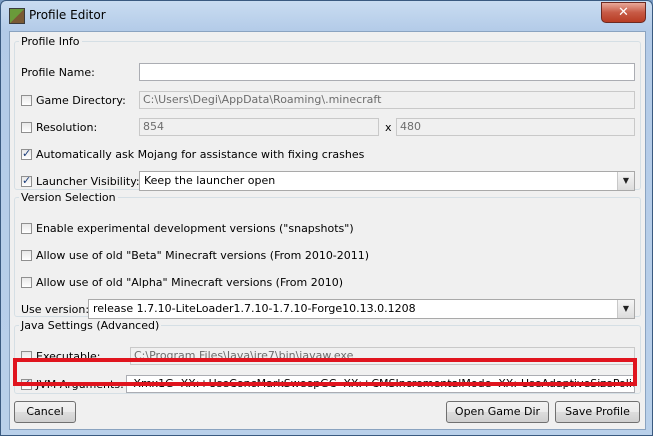  What do you see at coordinates (387, 181) in the screenshot?
I see `launcher-visibility-select: Keep the launcher open ▼` at bounding box center [387, 181].